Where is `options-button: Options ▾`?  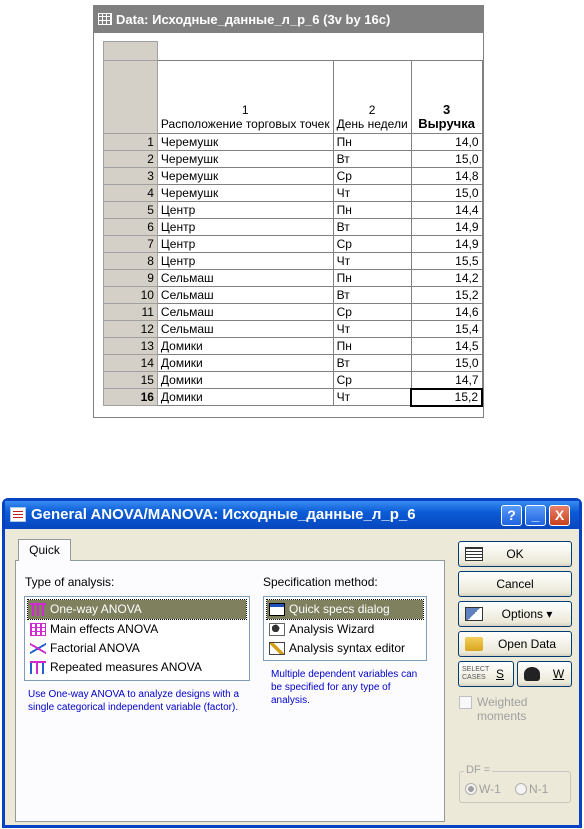
options-button: Options ▾ is located at coordinates (515, 614).